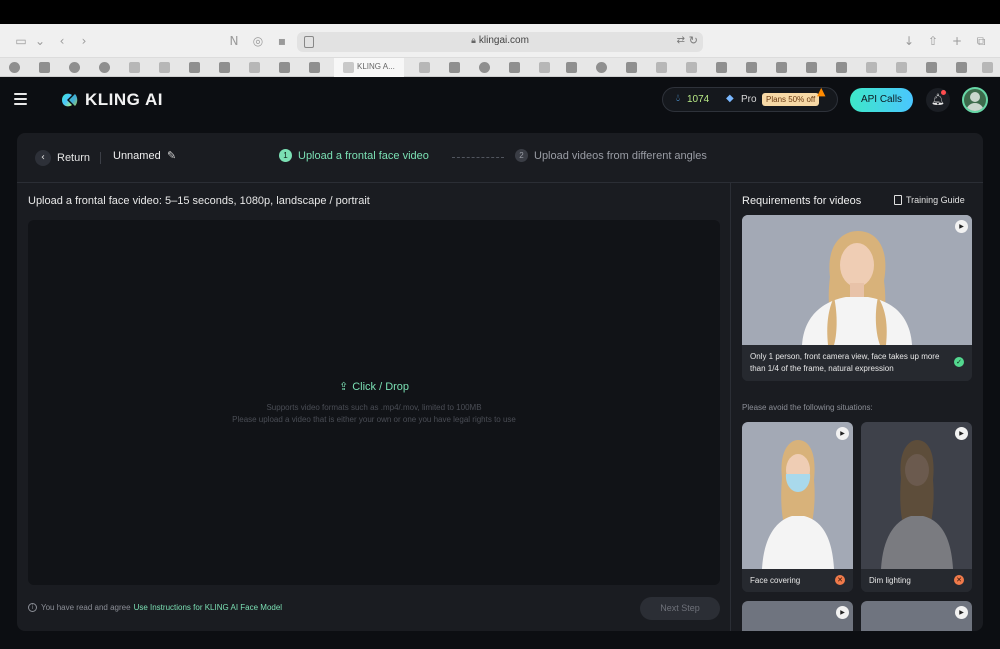 This screenshot has width=1000, height=649. I want to click on credits-count: 1074, so click(698, 99).